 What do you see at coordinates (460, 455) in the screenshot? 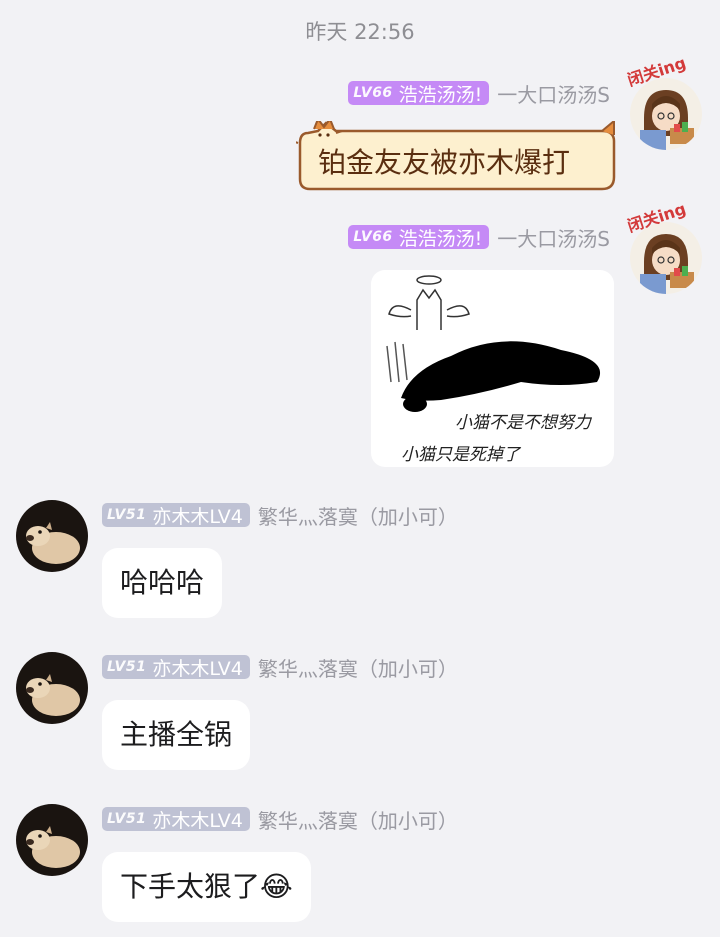
I see `sticker-caption-line2: 小猫只是死掉了` at bounding box center [460, 455].